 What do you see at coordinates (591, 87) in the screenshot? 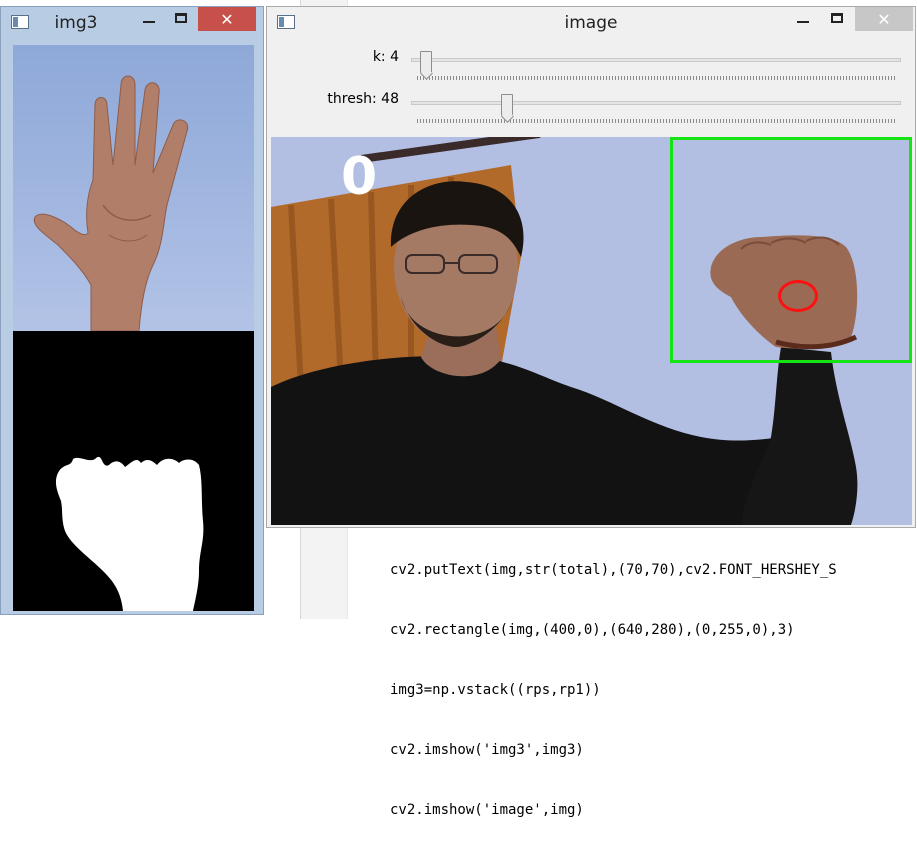
I see `trackbar-panel: k: 4 thresh: 48` at bounding box center [591, 87].